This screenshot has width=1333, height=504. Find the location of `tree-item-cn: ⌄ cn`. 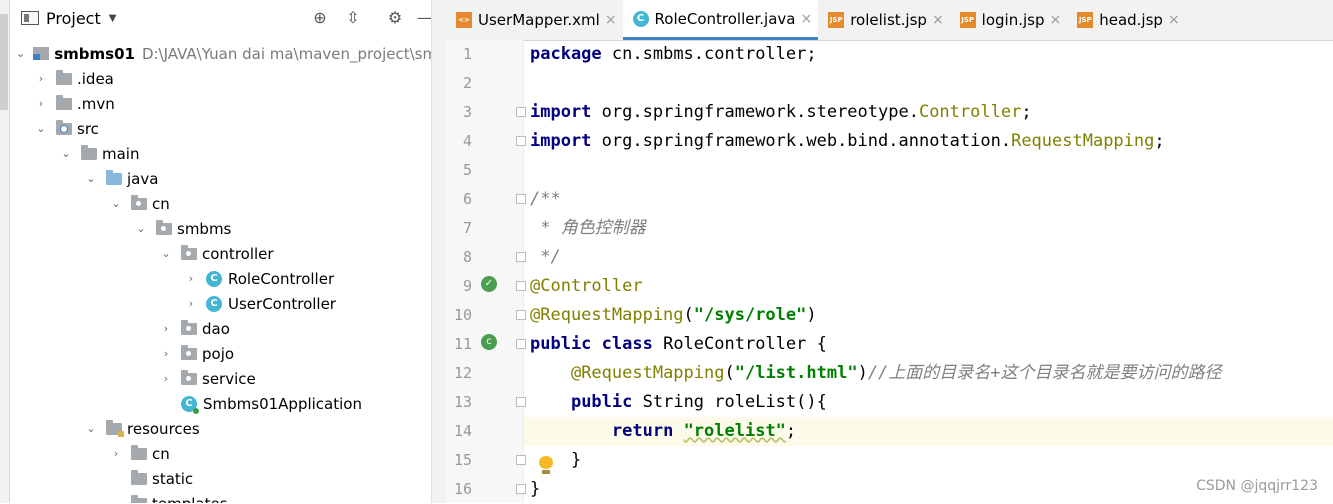

tree-item-cn: ⌄ cn is located at coordinates (220, 203).